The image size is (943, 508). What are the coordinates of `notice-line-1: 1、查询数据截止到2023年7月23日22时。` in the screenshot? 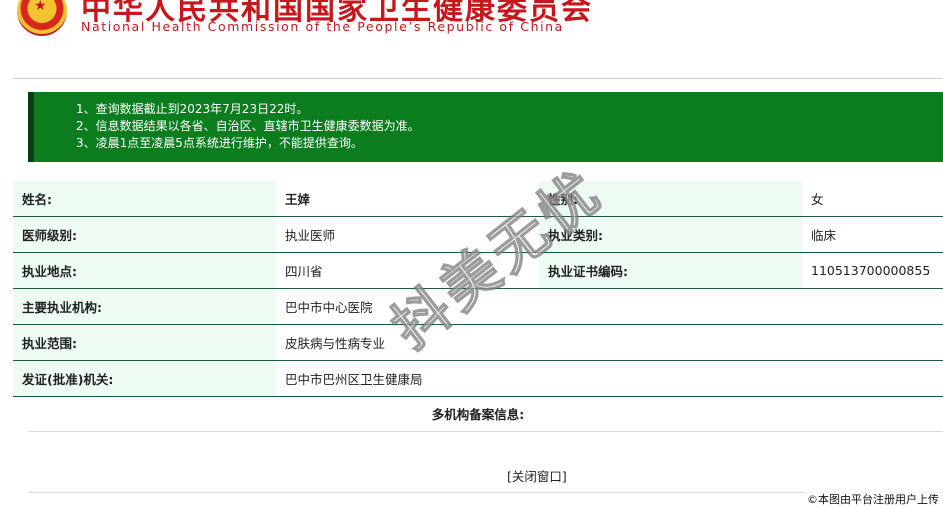 It's located at (192, 109).